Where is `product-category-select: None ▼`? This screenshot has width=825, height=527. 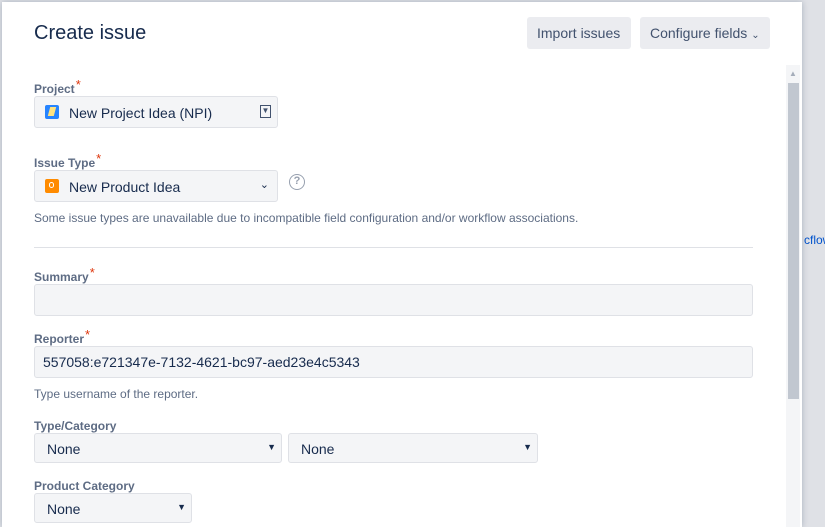 product-category-select: None ▼ is located at coordinates (113, 508).